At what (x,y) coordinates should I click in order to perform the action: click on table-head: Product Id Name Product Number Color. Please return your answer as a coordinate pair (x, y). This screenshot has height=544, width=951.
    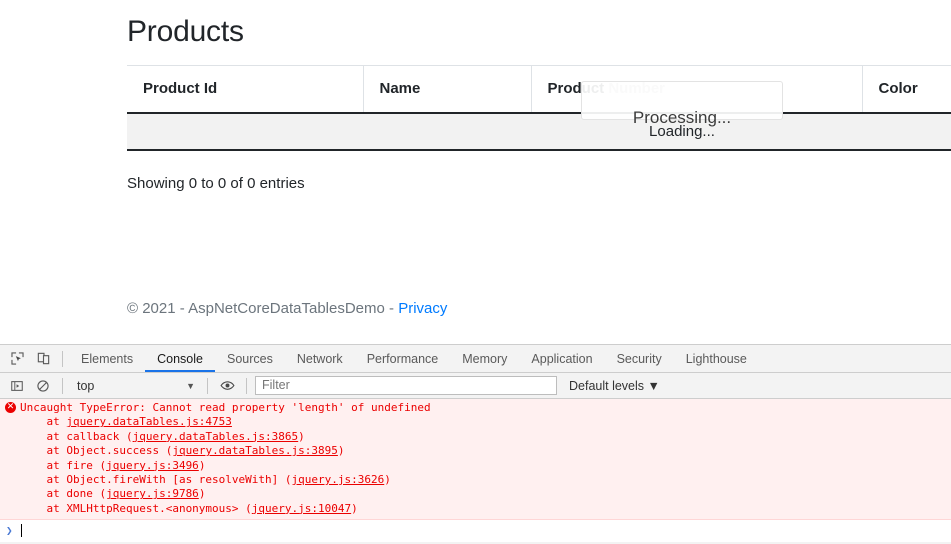
    Looking at the image, I should click on (539, 89).